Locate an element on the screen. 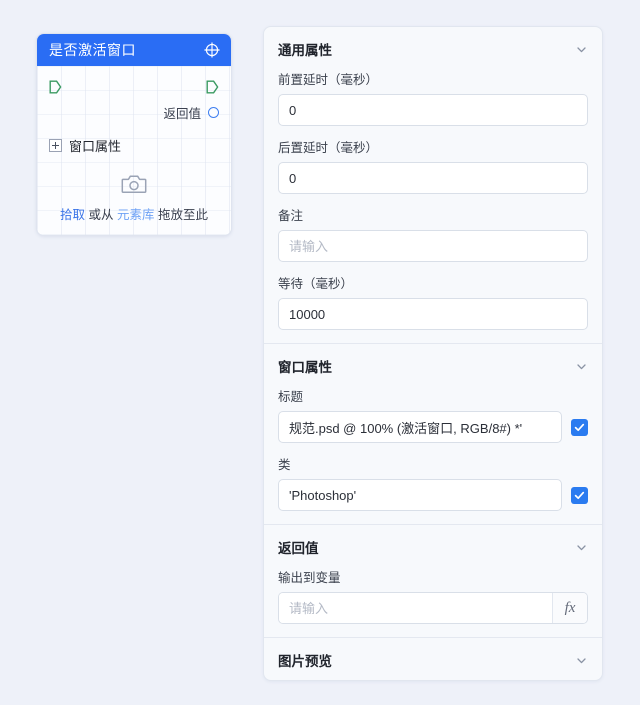 The image size is (640, 705). field-wait: 等待（毫秒） is located at coordinates (433, 301).